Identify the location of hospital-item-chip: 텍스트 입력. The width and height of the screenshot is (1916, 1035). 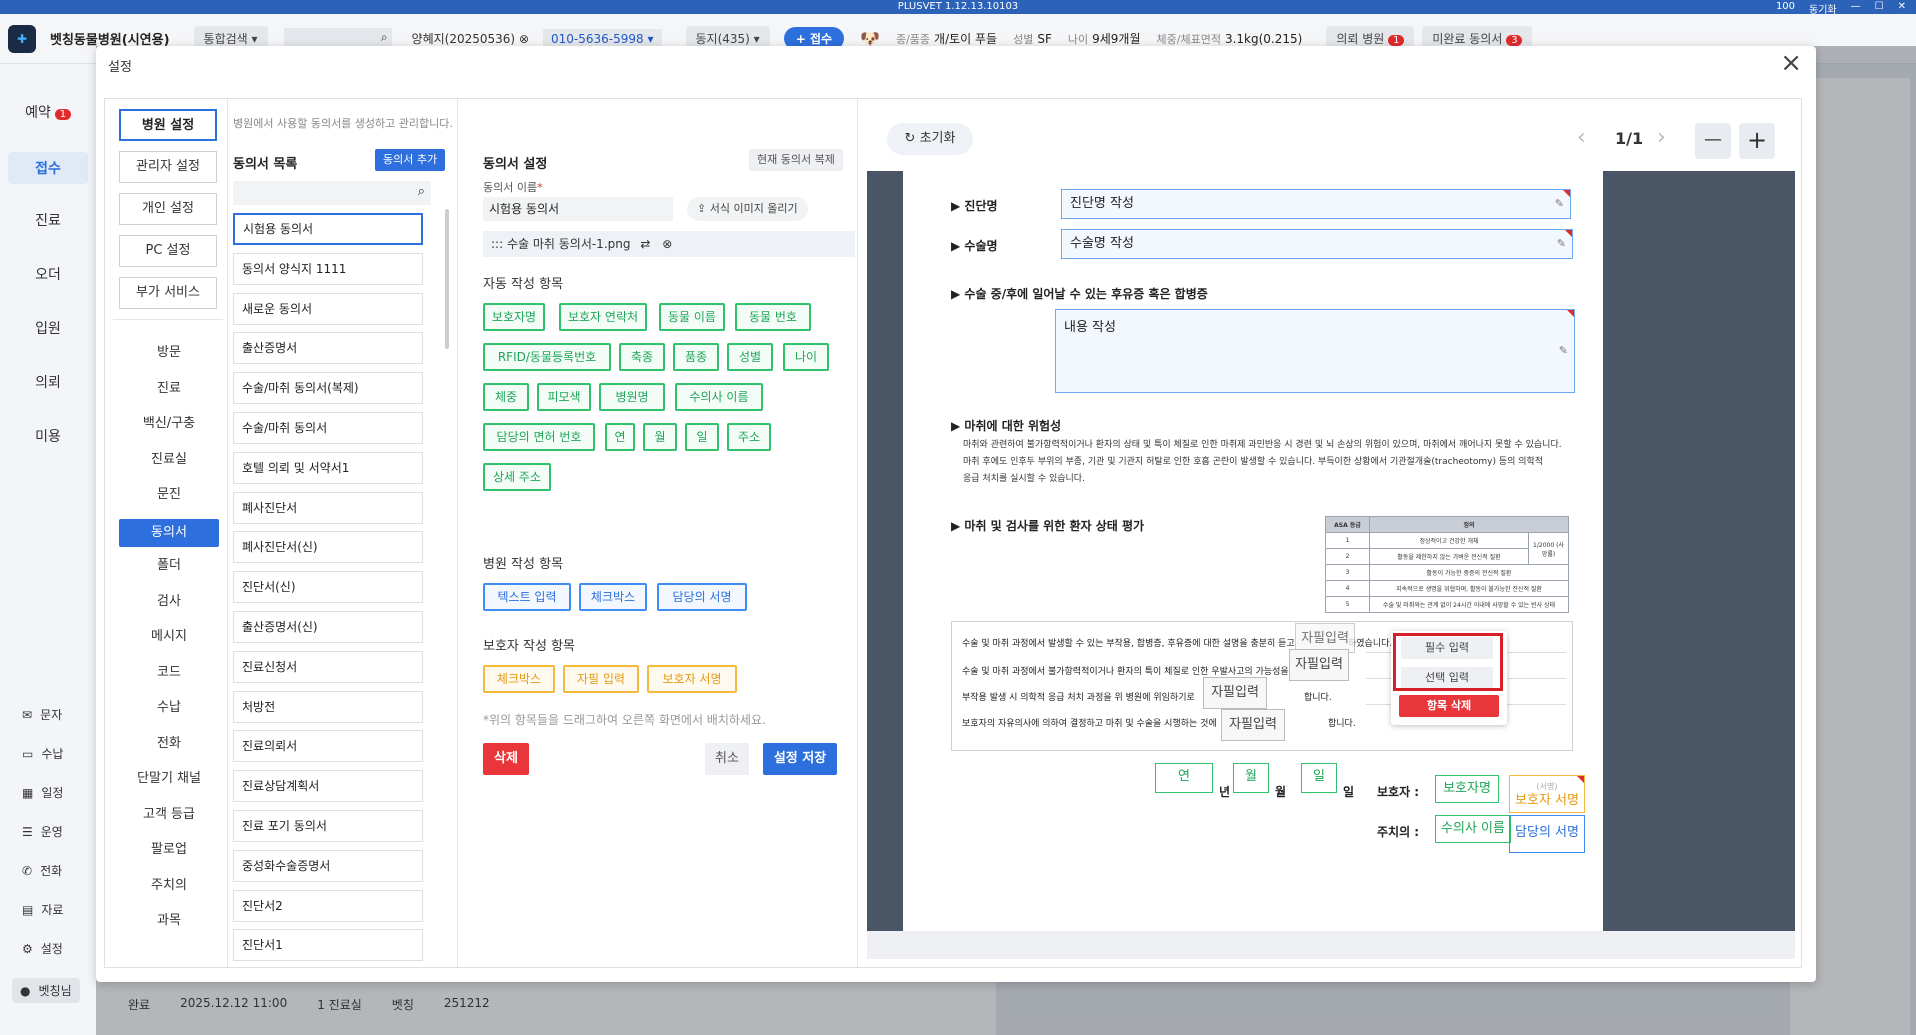
(527, 597).